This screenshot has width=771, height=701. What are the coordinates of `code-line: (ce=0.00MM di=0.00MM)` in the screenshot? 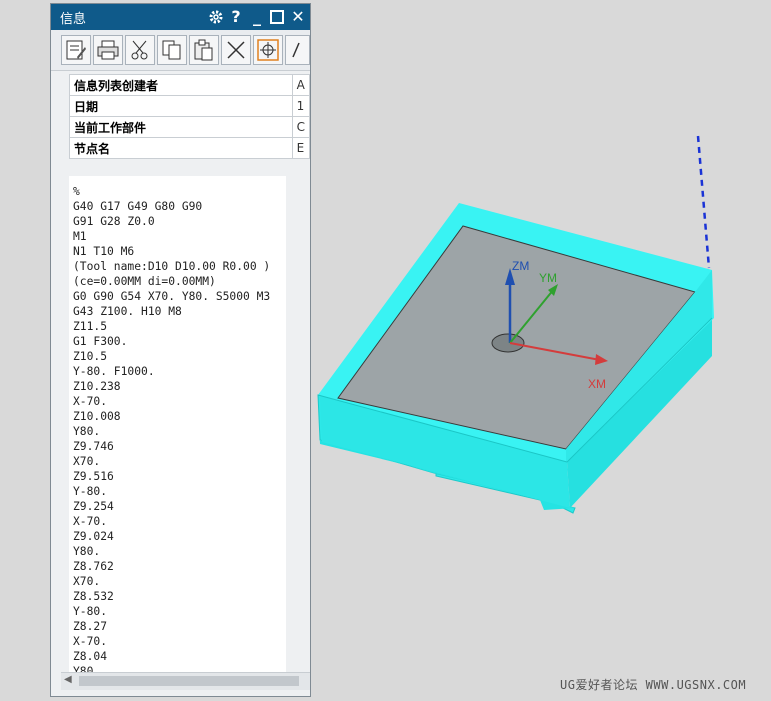 It's located at (144, 281).